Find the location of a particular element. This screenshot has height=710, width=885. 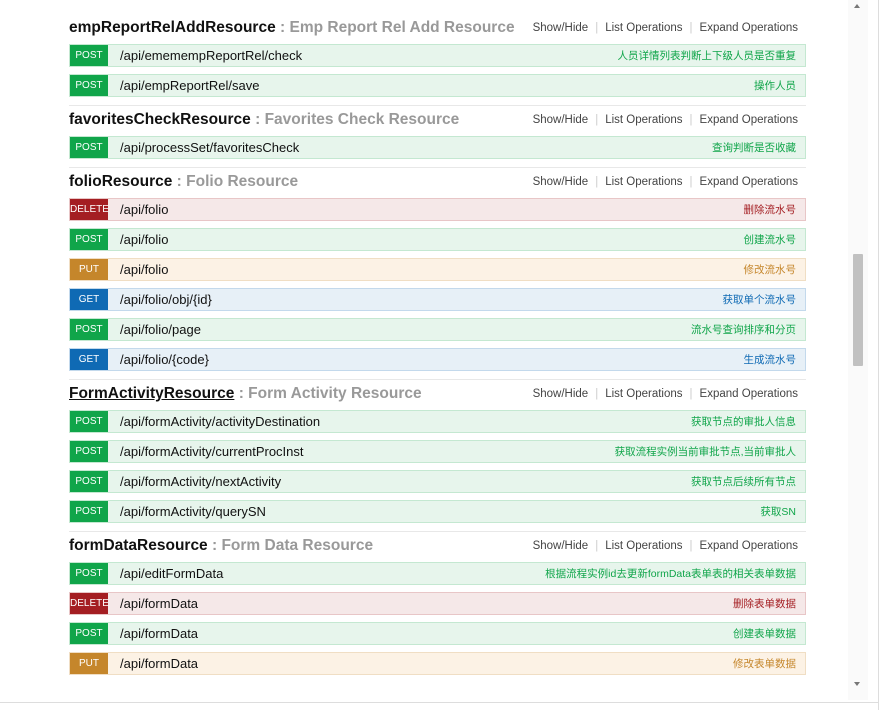

operation-summary: 获取流程实例当前审批节点,当前审批人 is located at coordinates (705, 451).